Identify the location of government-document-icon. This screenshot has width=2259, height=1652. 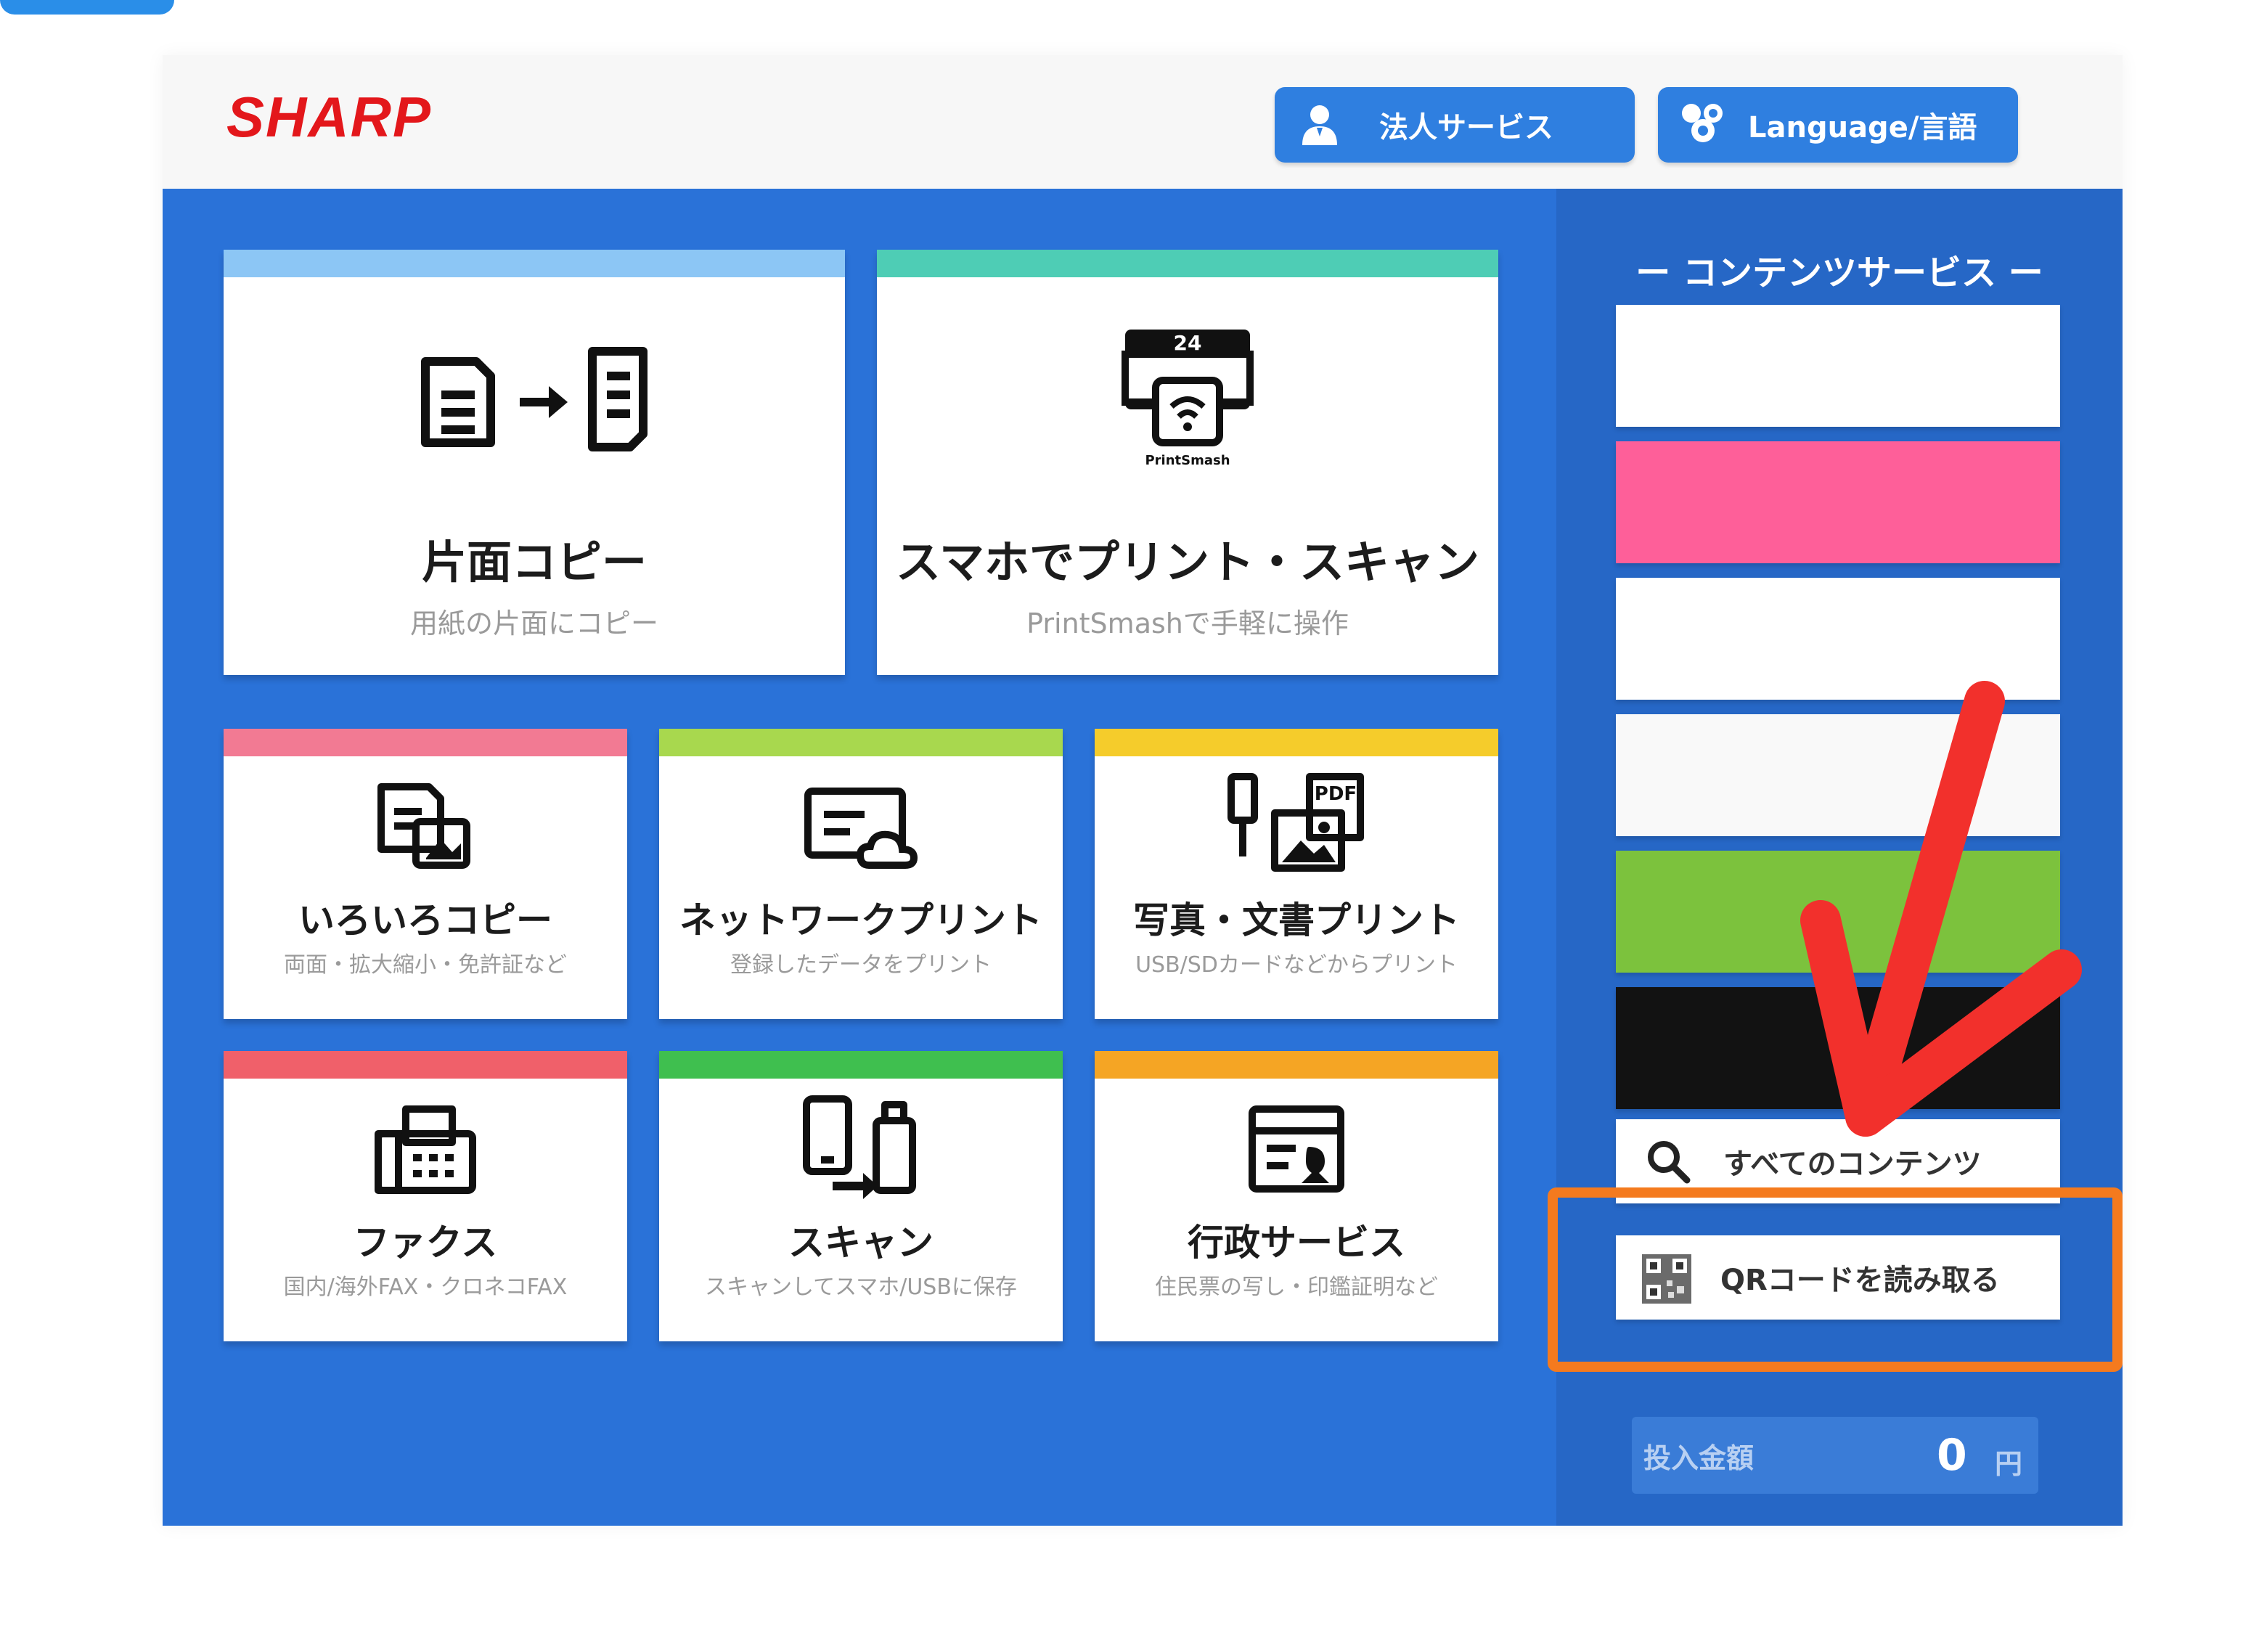
(1296, 1150).